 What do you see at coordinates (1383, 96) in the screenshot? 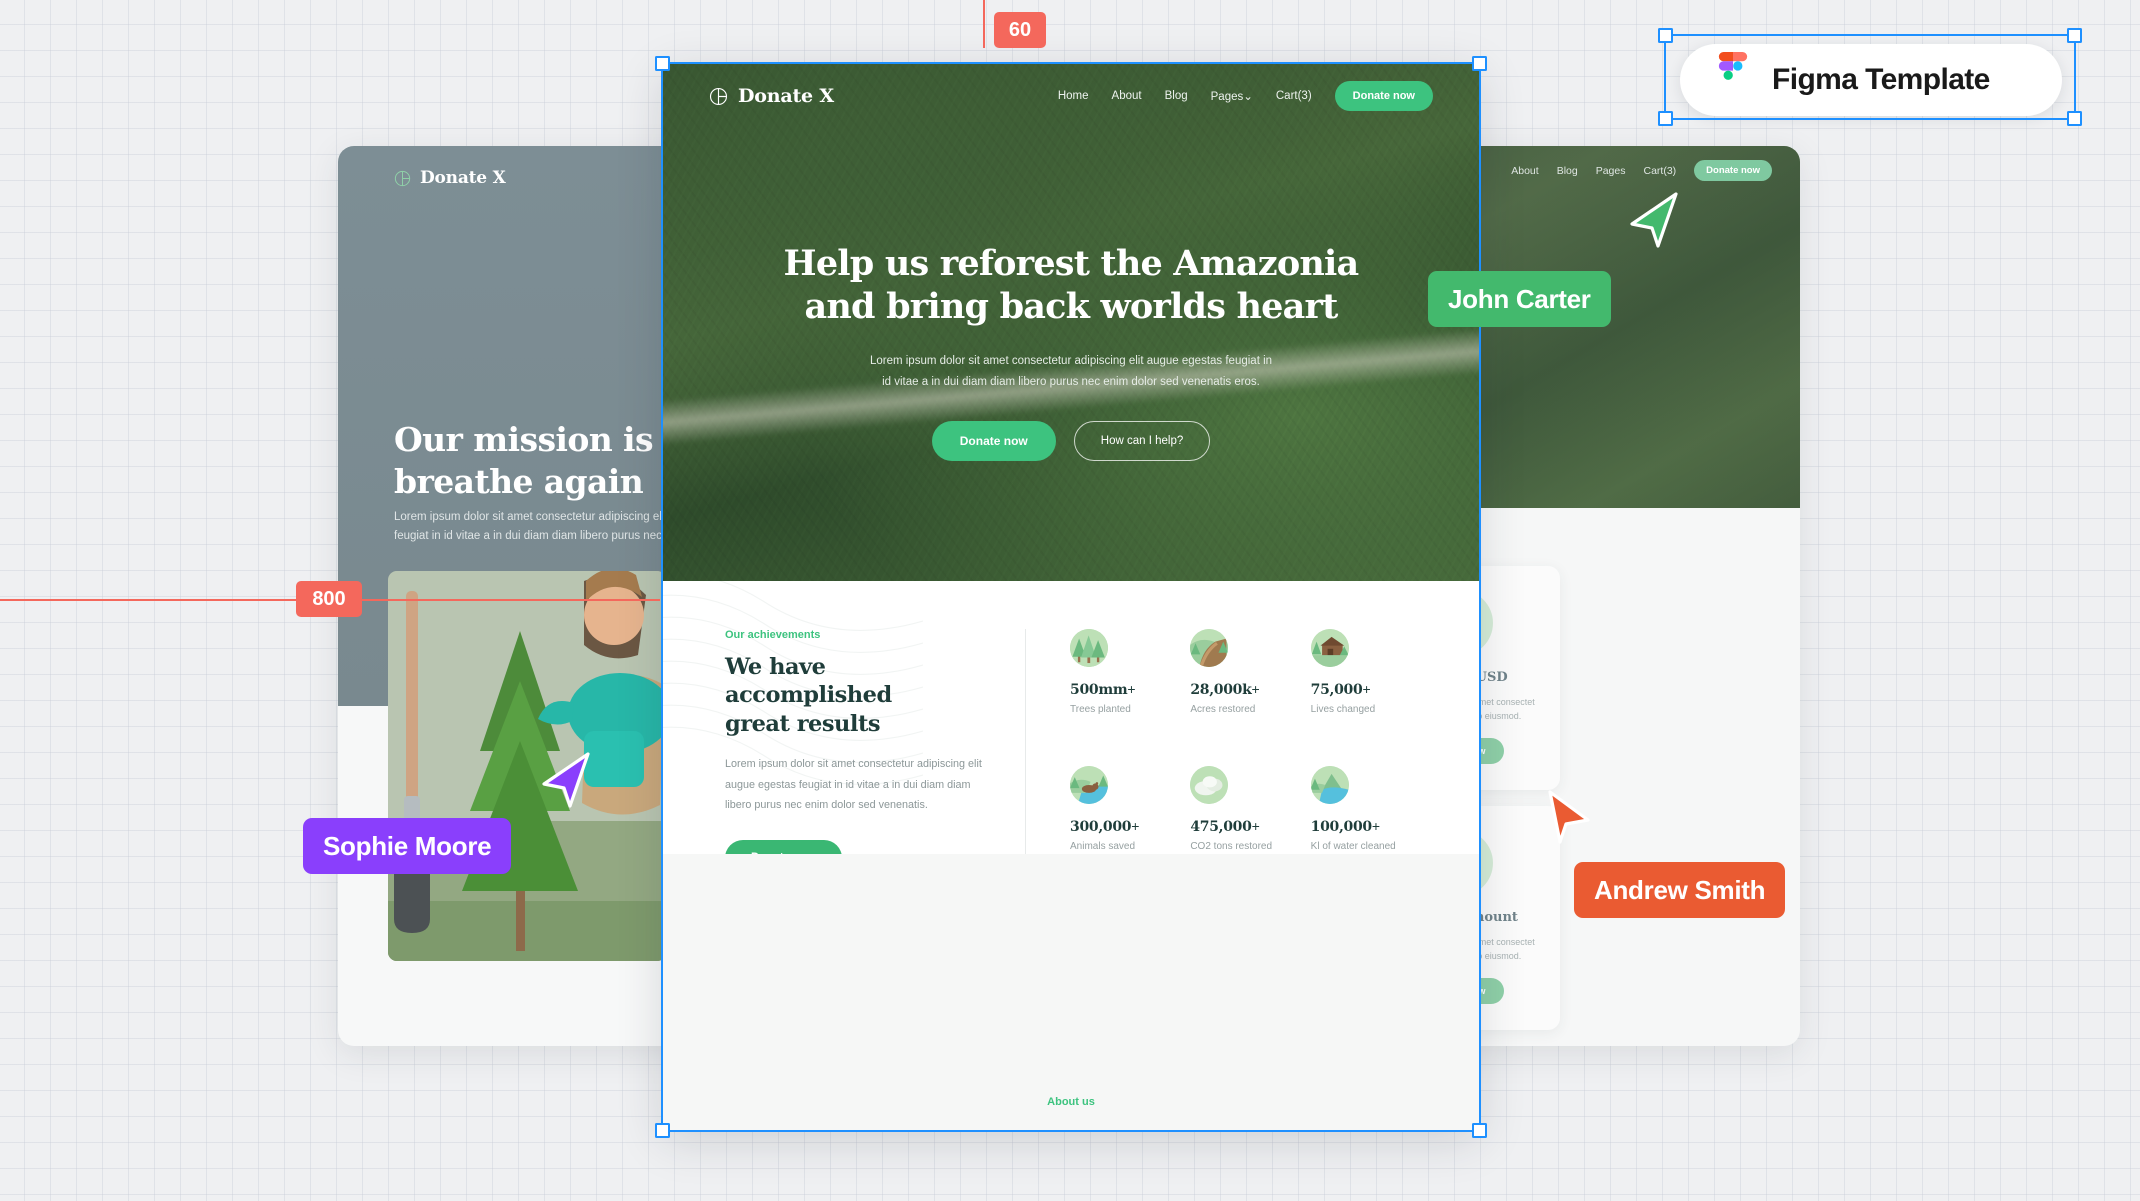
I see `nav-donate-button: Donate now` at bounding box center [1383, 96].